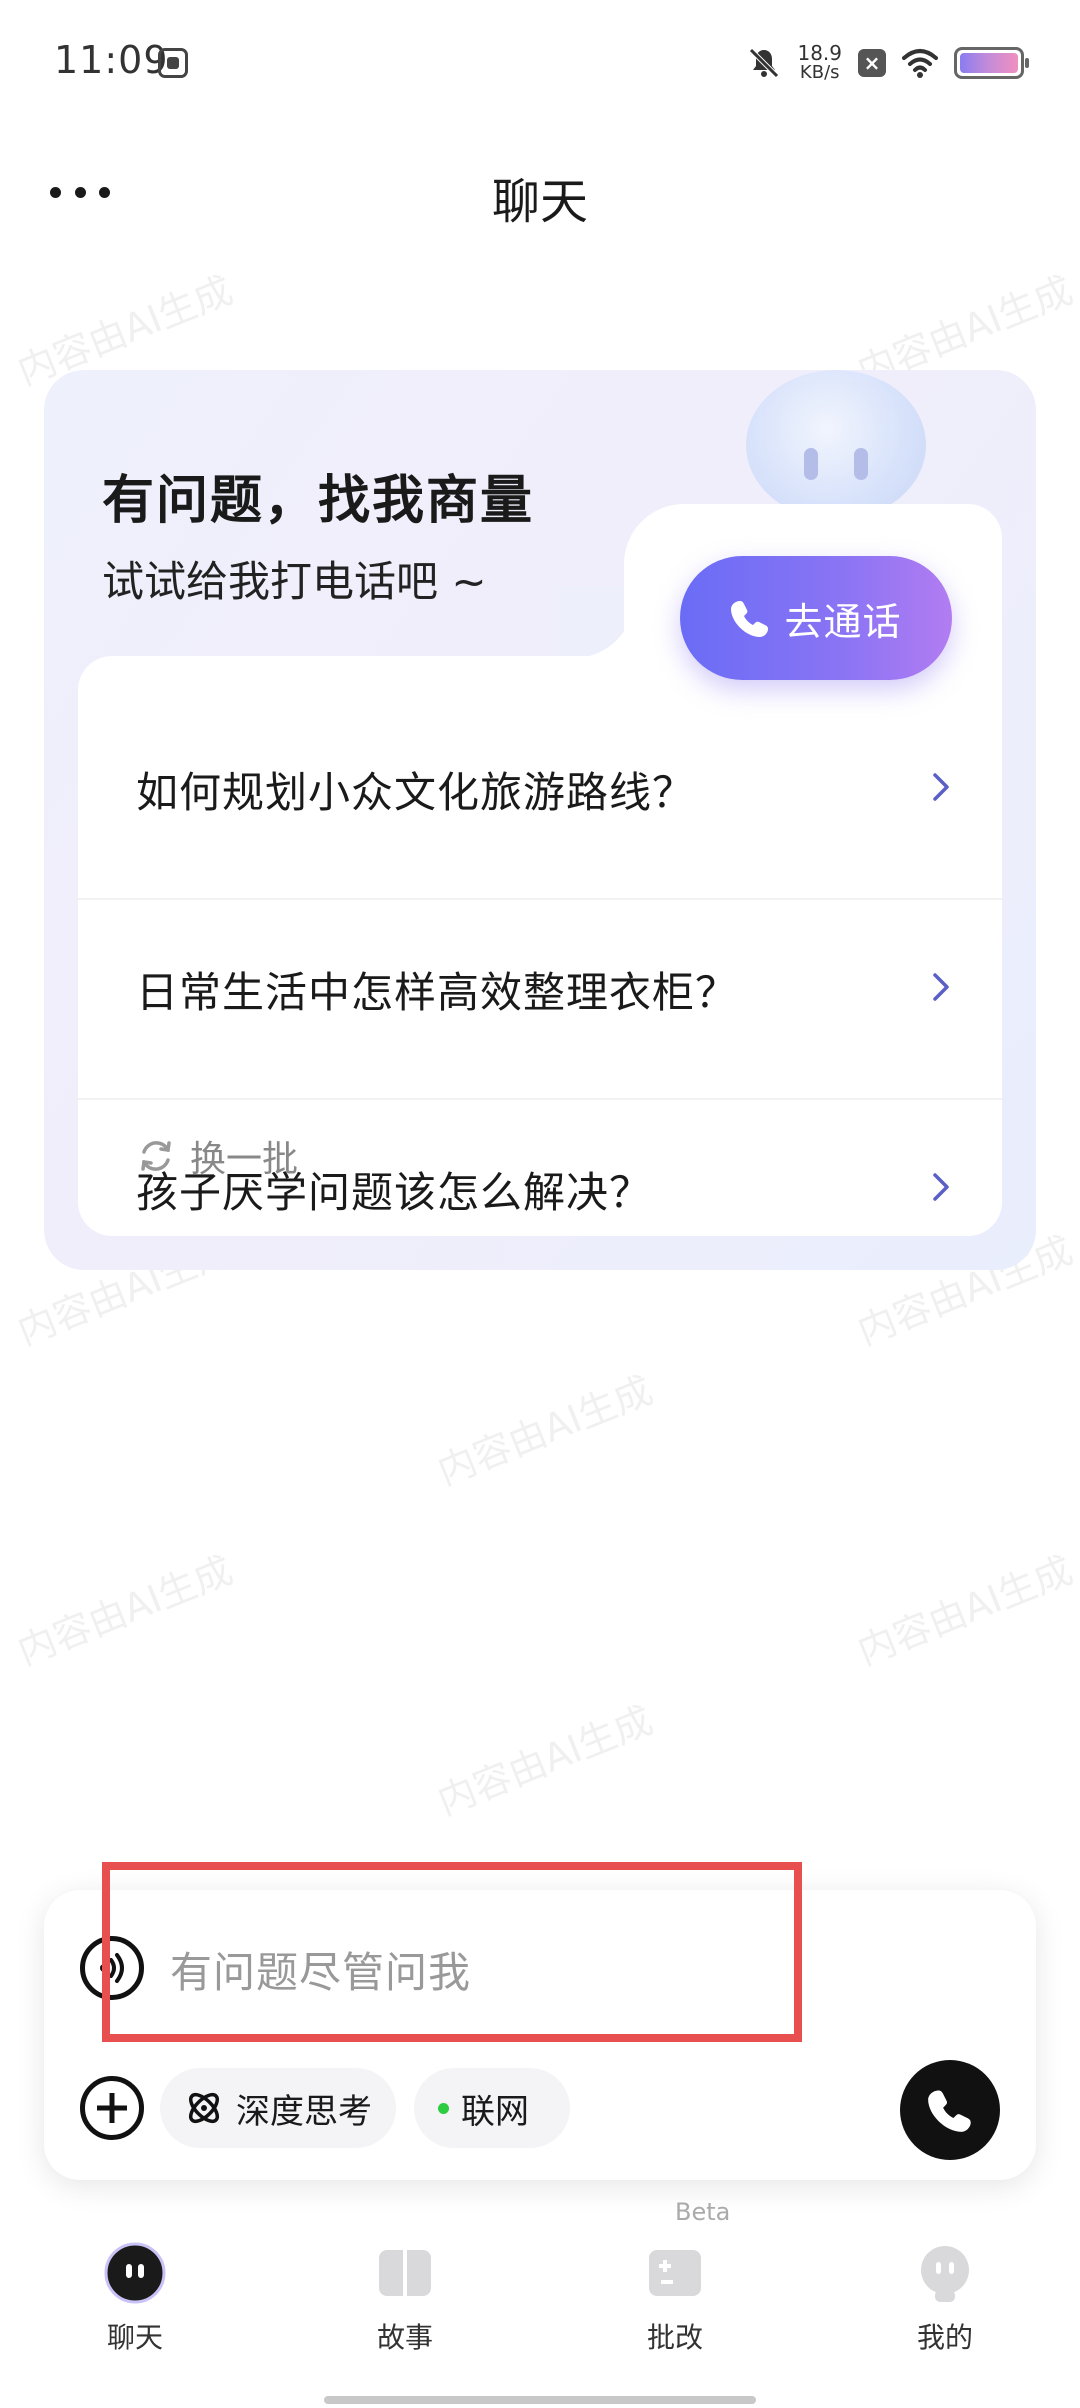  What do you see at coordinates (920, 63) in the screenshot?
I see `wifi-icon` at bounding box center [920, 63].